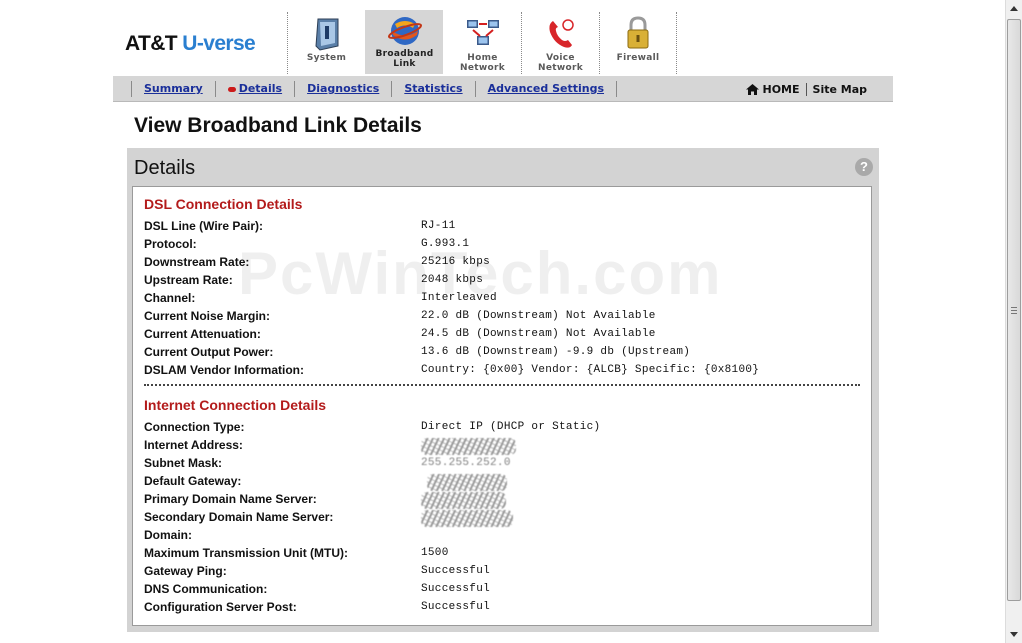 This screenshot has height=643, width=1022. Describe the element at coordinates (326, 58) in the screenshot. I see `nav-label: System` at that location.